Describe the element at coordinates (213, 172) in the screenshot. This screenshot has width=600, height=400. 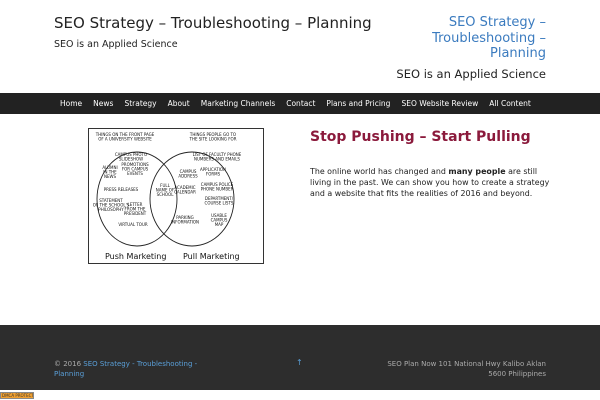
I see `venn-right-item: APPLICATION FORMS` at that location.